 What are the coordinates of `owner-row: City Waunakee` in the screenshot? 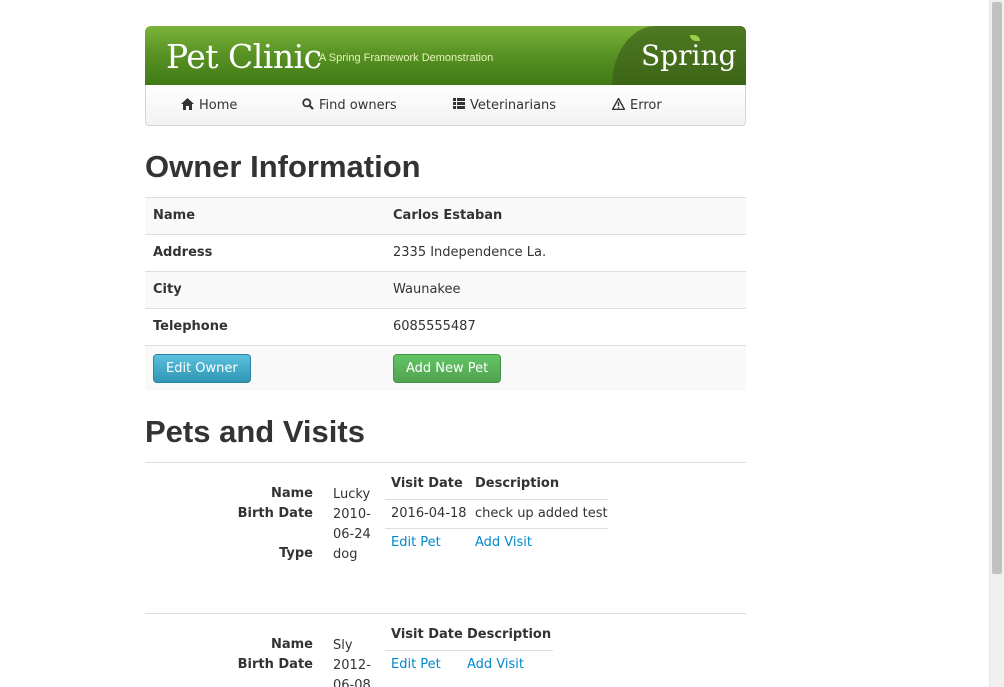 It's located at (445, 289).